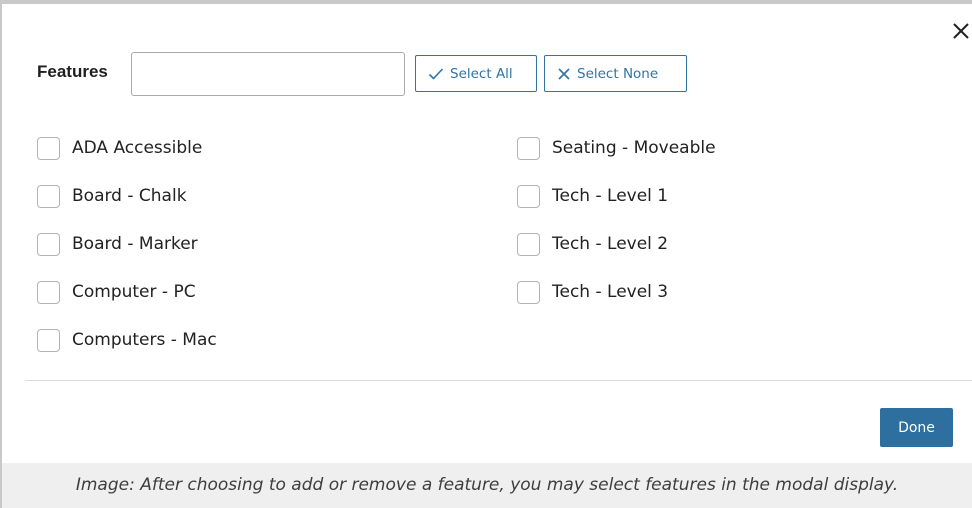 This screenshot has width=972, height=508. I want to click on option-computers-mac: Computers - Mac, so click(127, 340).